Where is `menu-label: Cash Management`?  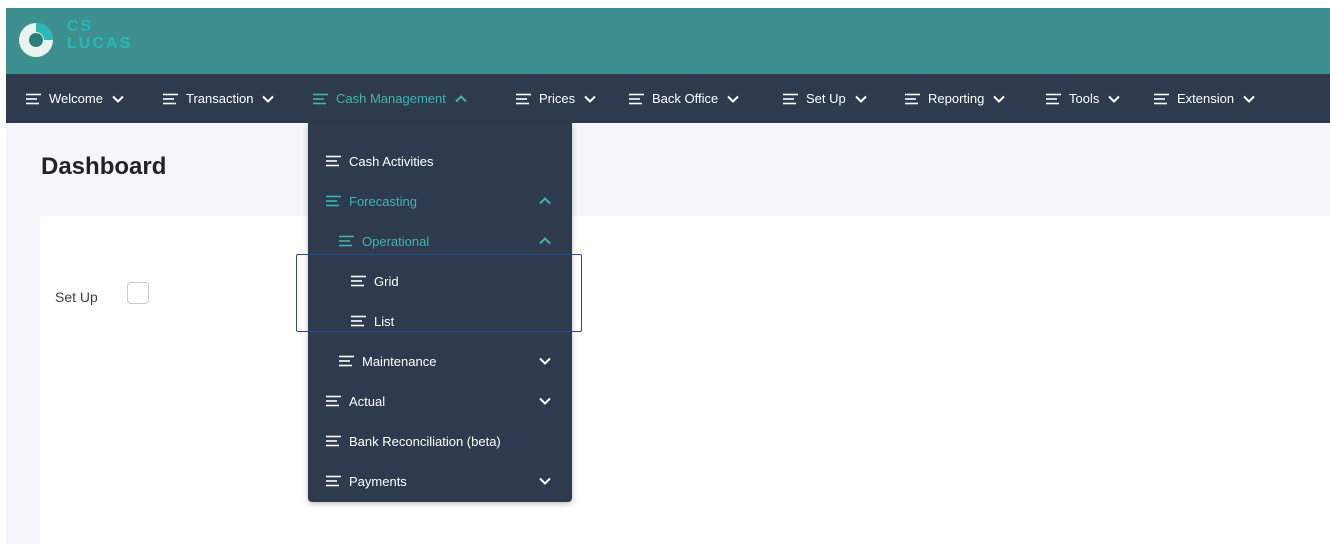 menu-label: Cash Management is located at coordinates (391, 98).